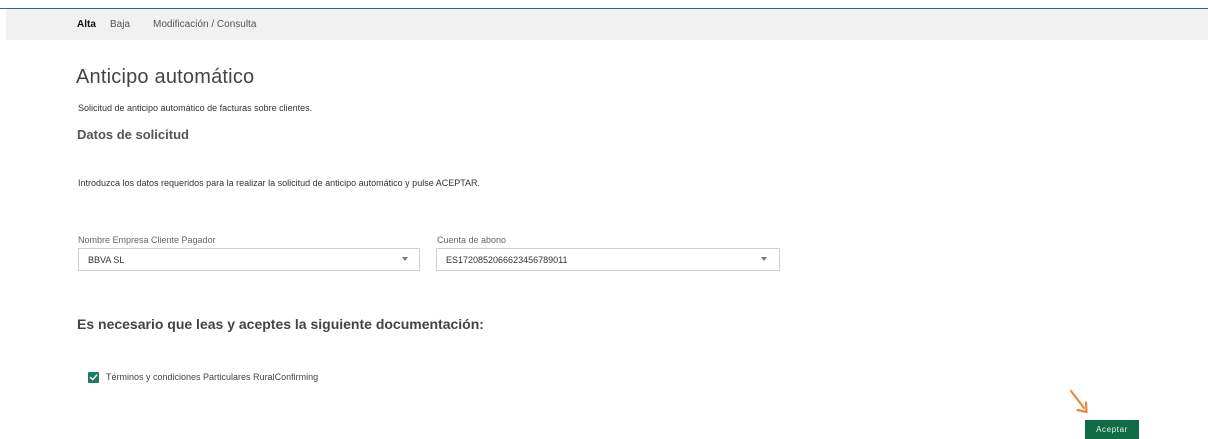  I want to click on company-select: BBVA SL, so click(249, 259).